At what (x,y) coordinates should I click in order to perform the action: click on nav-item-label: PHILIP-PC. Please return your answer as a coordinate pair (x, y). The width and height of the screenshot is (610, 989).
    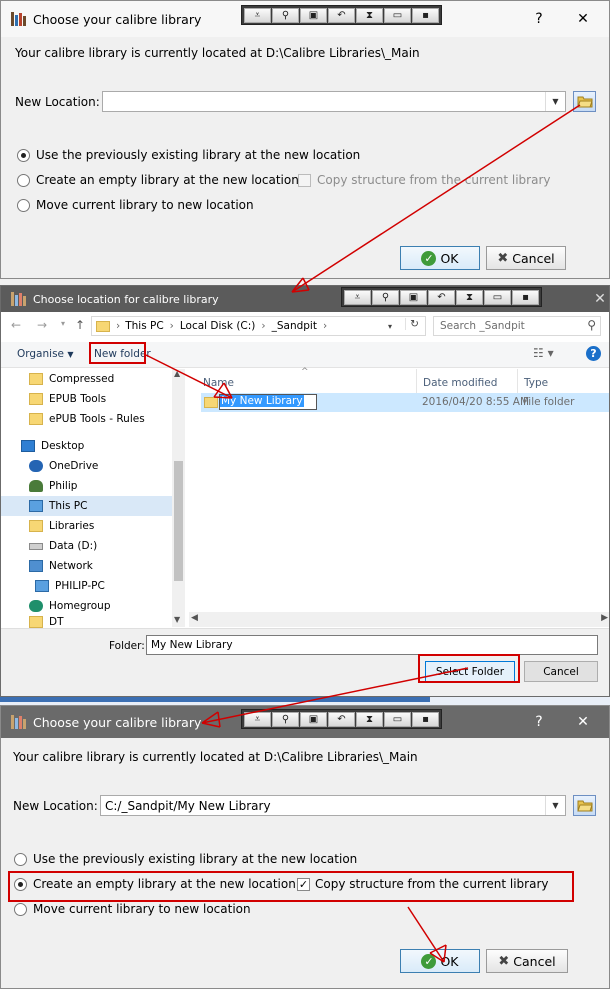
    Looking at the image, I should click on (80, 586).